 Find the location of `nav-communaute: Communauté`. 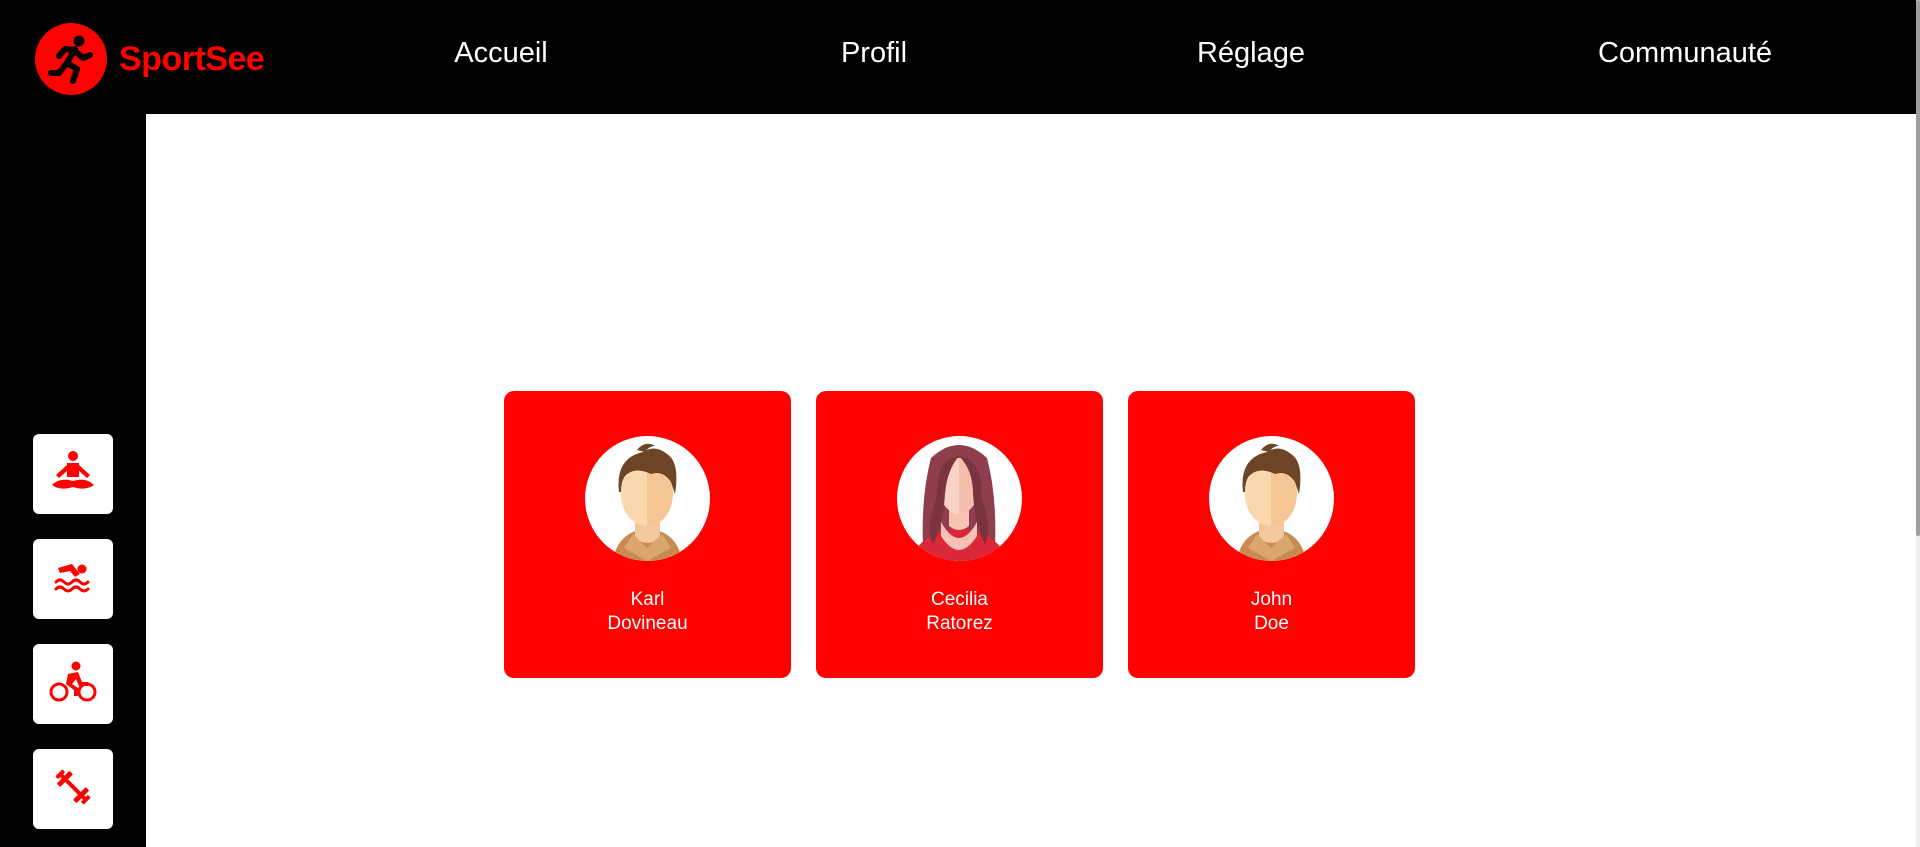

nav-communaute: Communauté is located at coordinates (1685, 53).